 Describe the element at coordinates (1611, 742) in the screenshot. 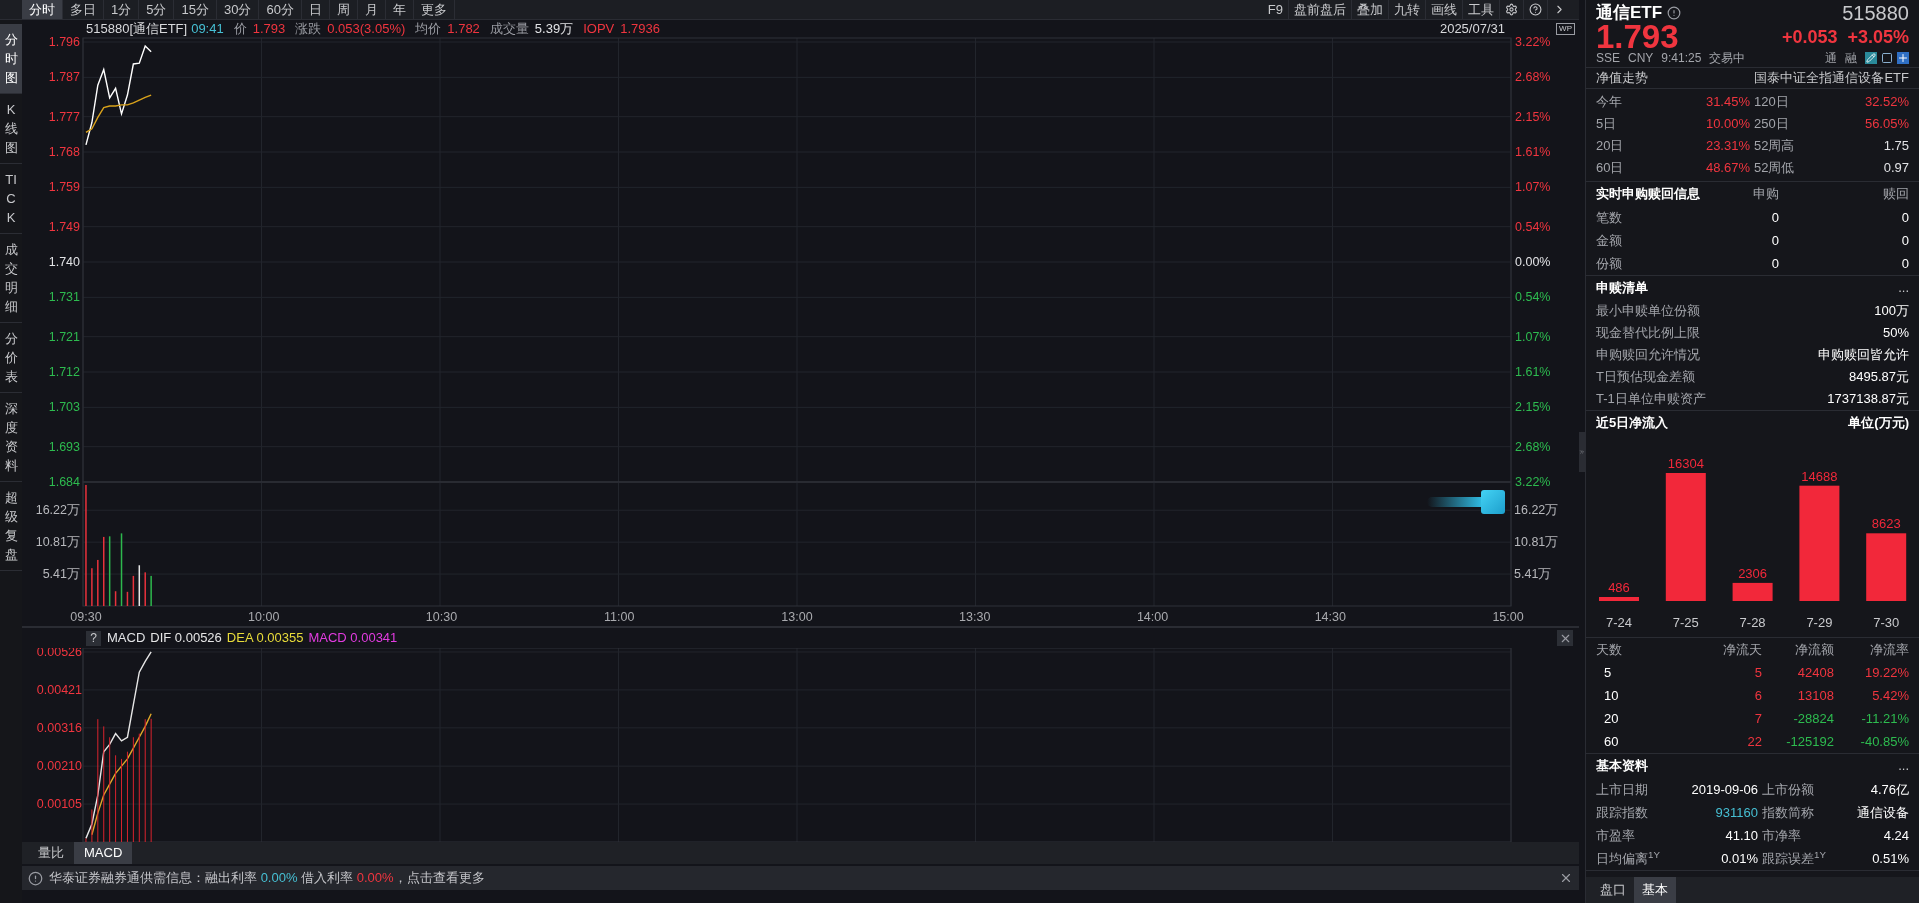

I see `table-cell-text: 60` at that location.